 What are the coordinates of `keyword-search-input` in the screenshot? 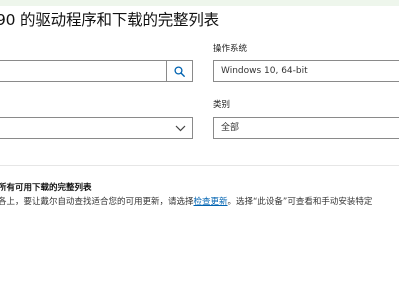 It's located at (83, 71).